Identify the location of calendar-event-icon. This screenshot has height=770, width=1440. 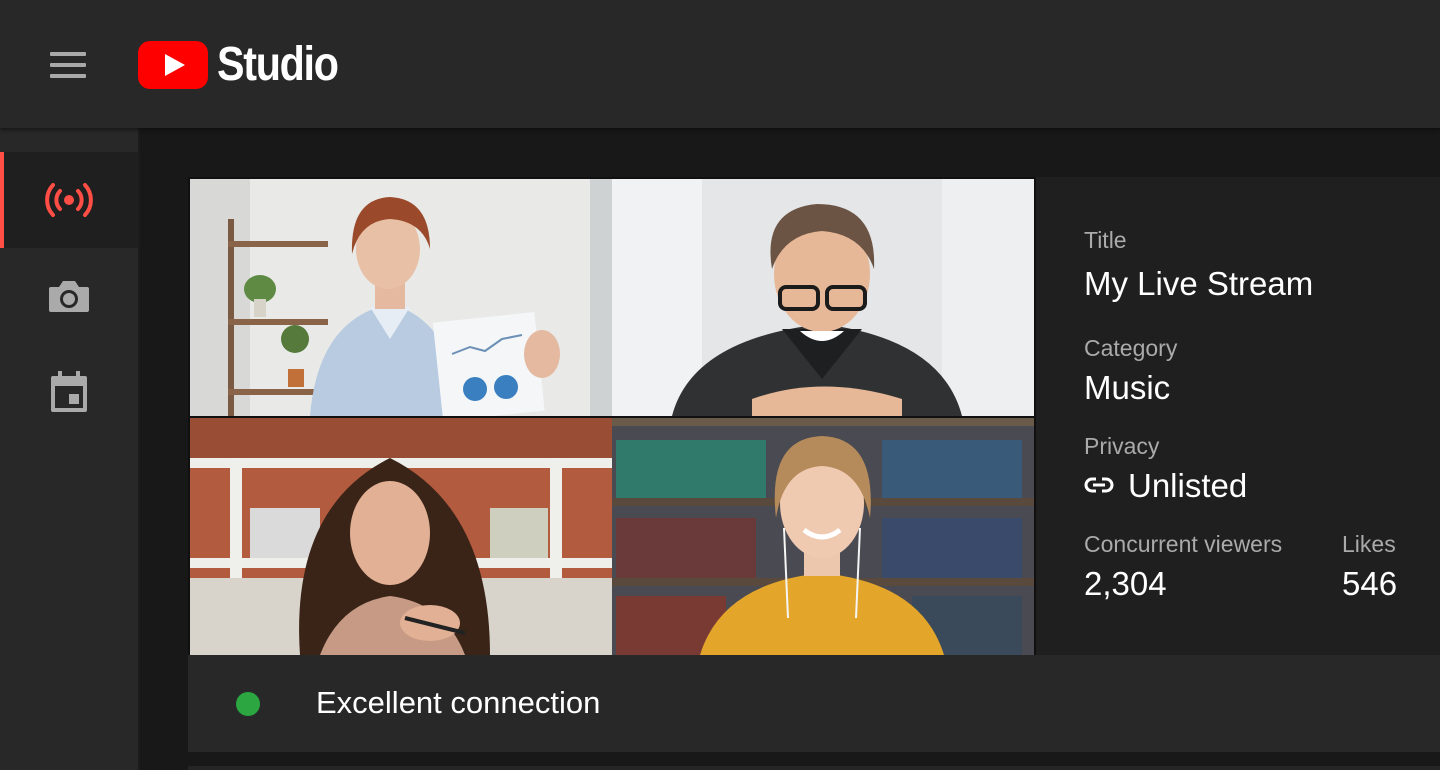
(69, 391).